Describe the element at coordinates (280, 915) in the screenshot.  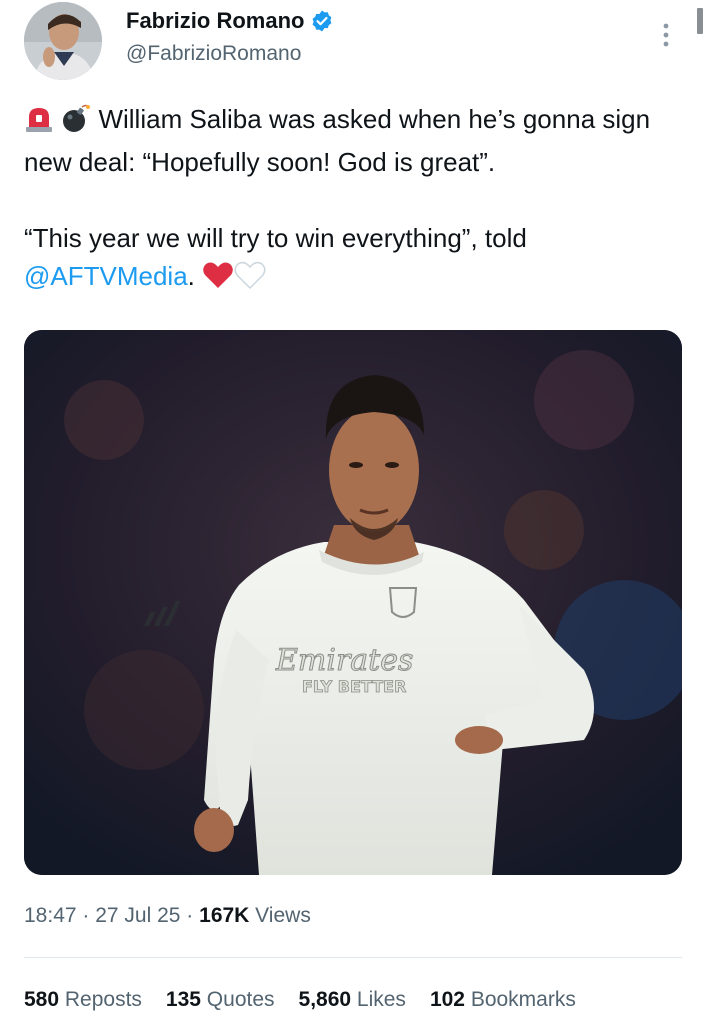
I see `views-label: Views` at that location.